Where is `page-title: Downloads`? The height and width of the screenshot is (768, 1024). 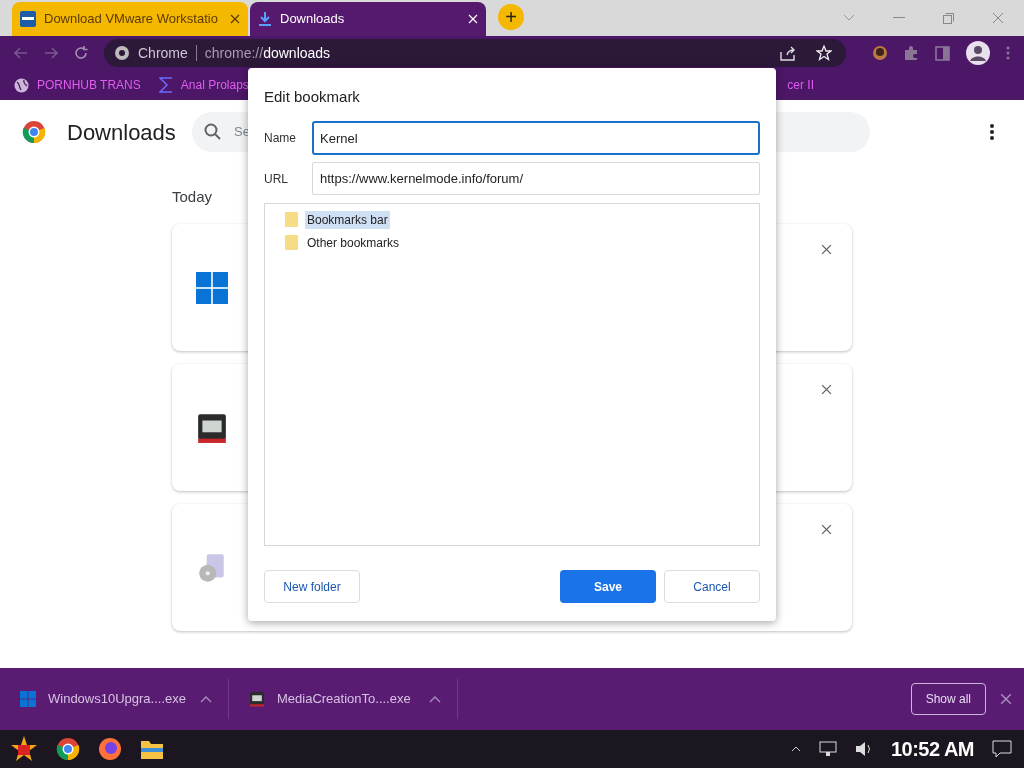 page-title: Downloads is located at coordinates (121, 132).